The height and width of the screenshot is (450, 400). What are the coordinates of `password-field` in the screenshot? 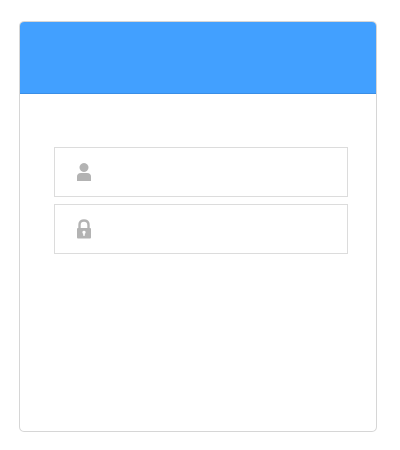 It's located at (201, 229).